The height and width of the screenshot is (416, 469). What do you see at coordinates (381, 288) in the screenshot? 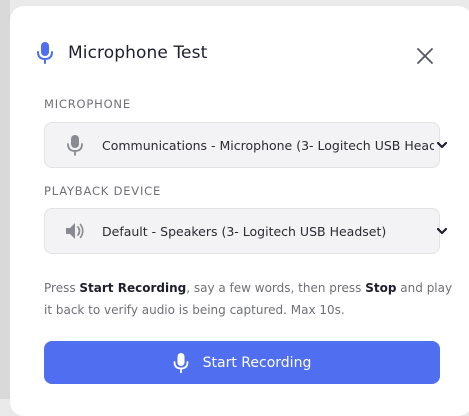
I see `stop-emphasis: Stop` at bounding box center [381, 288].